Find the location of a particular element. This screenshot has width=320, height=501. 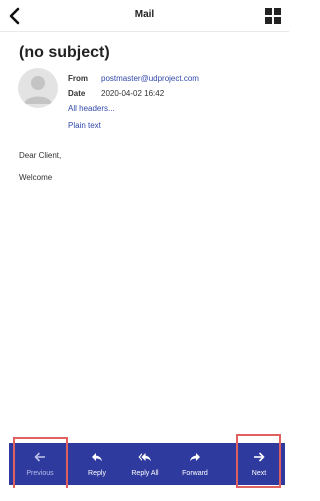

arrow-left-icon is located at coordinates (39, 457).